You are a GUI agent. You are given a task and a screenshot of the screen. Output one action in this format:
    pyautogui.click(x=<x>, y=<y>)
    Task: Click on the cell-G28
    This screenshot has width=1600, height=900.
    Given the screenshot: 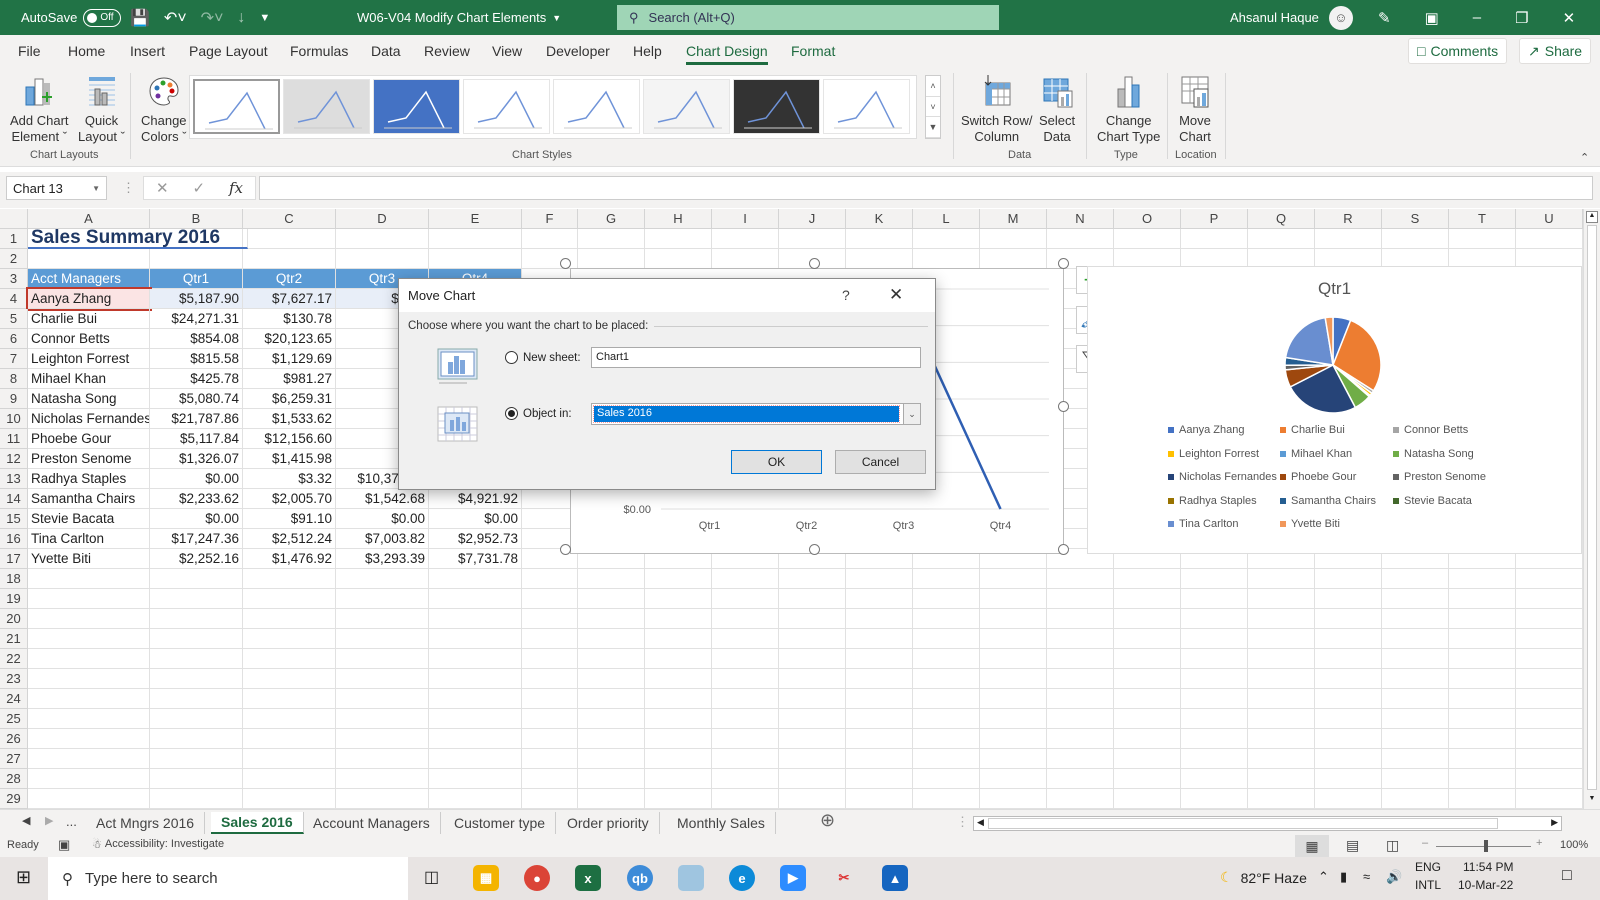 What is the action you would take?
    pyautogui.click(x=611, y=779)
    